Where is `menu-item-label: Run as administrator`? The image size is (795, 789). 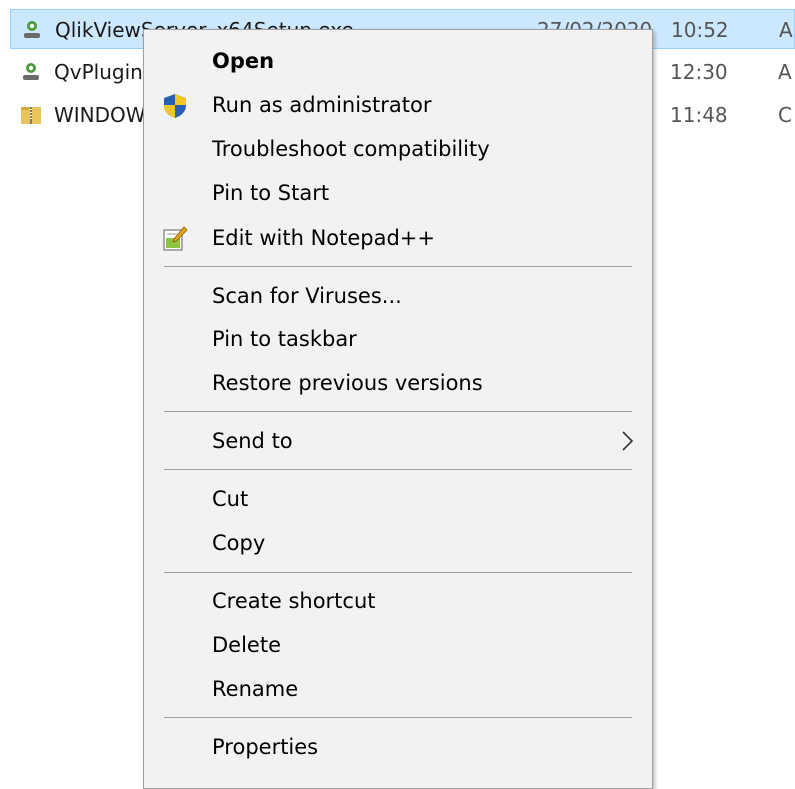 menu-item-label: Run as administrator is located at coordinates (322, 105).